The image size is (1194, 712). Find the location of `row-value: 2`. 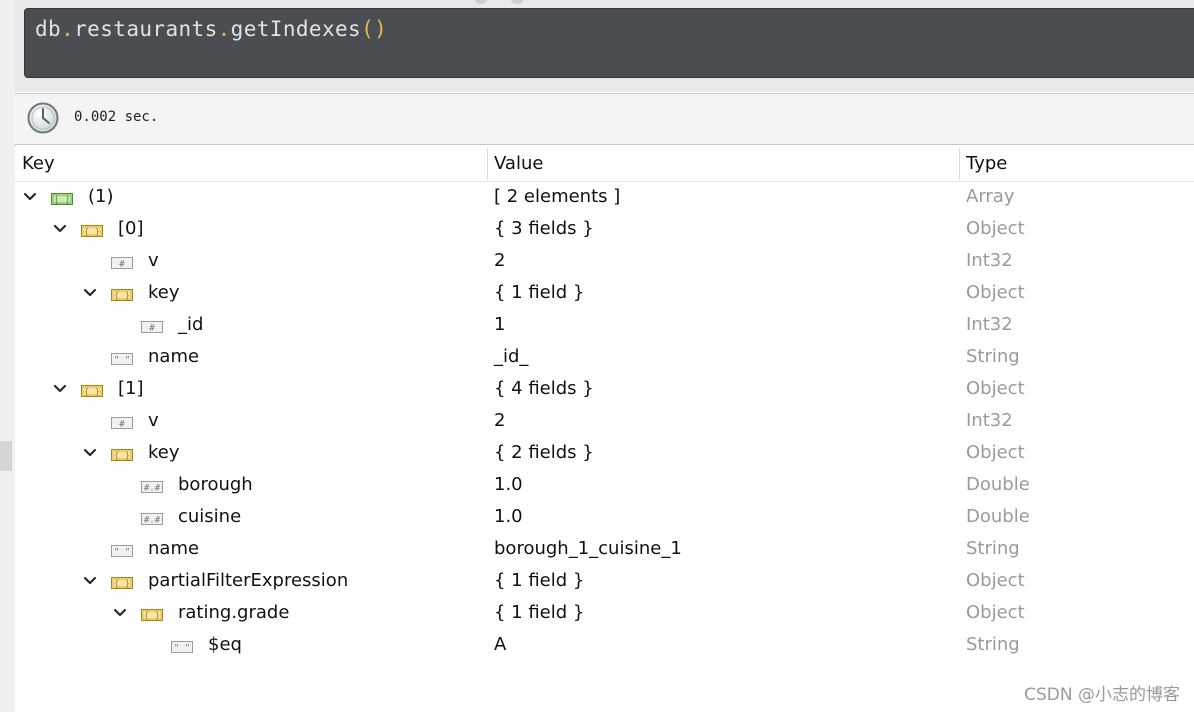

row-value: 2 is located at coordinates (500, 420).